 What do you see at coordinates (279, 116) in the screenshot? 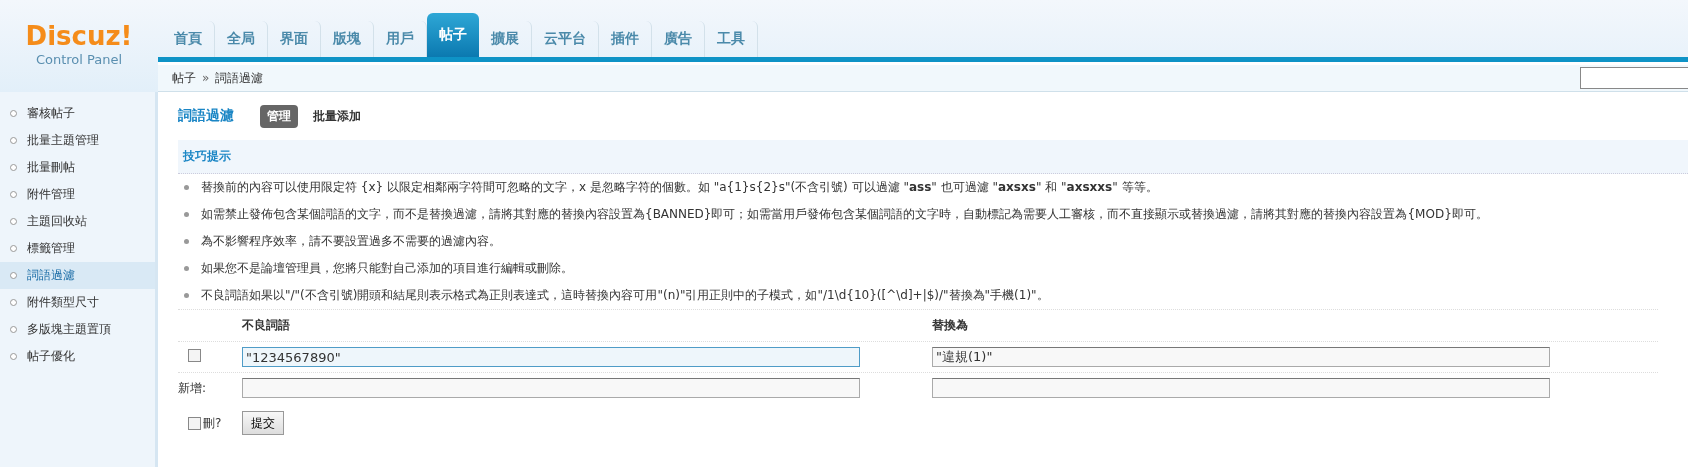
I see `sub-tab: 管理` at bounding box center [279, 116].